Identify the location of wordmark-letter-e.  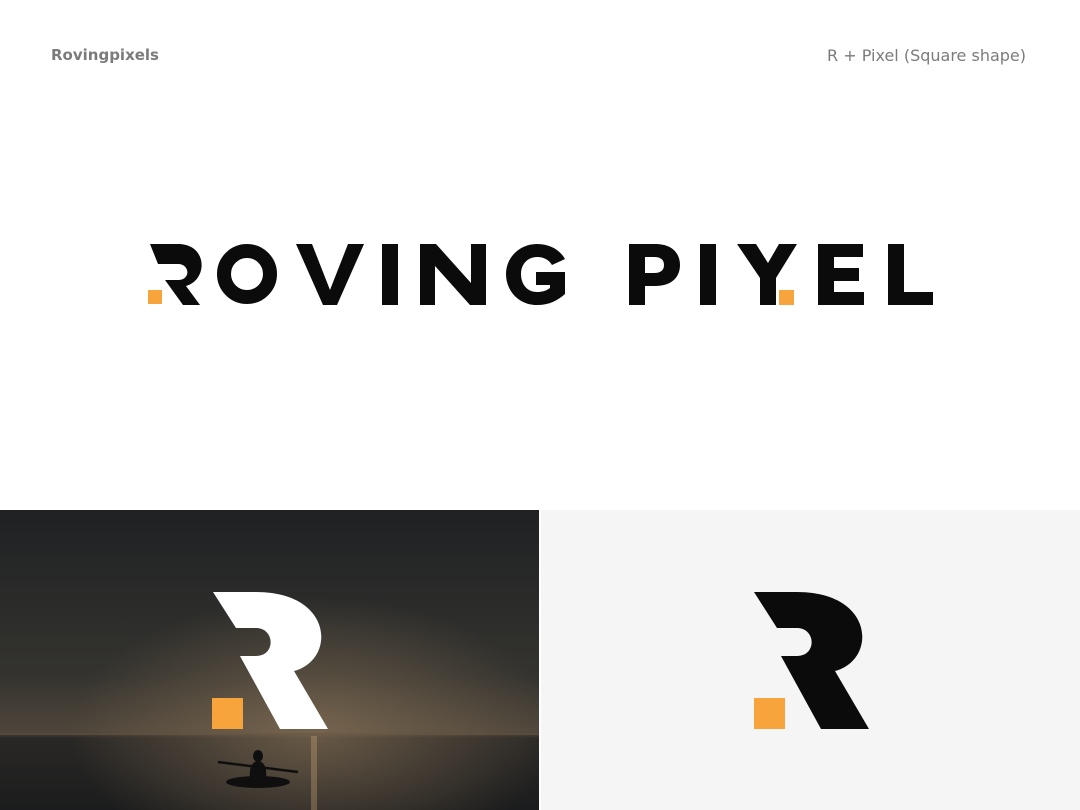
(841, 274).